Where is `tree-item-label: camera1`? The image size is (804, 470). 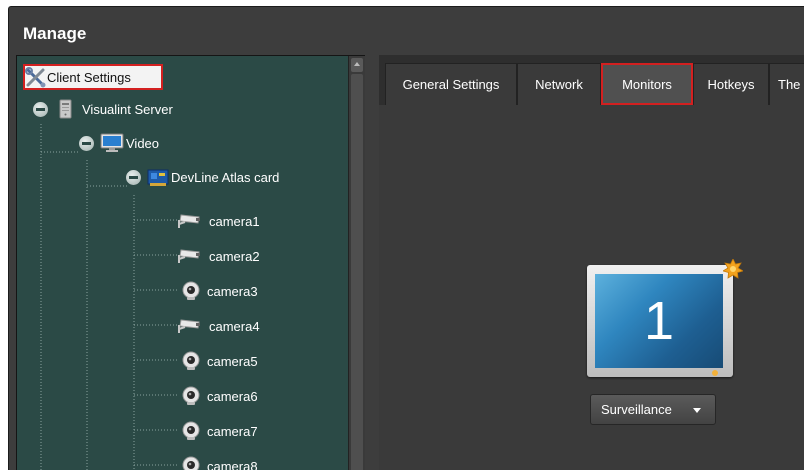
tree-item-label: camera1 is located at coordinates (234, 221).